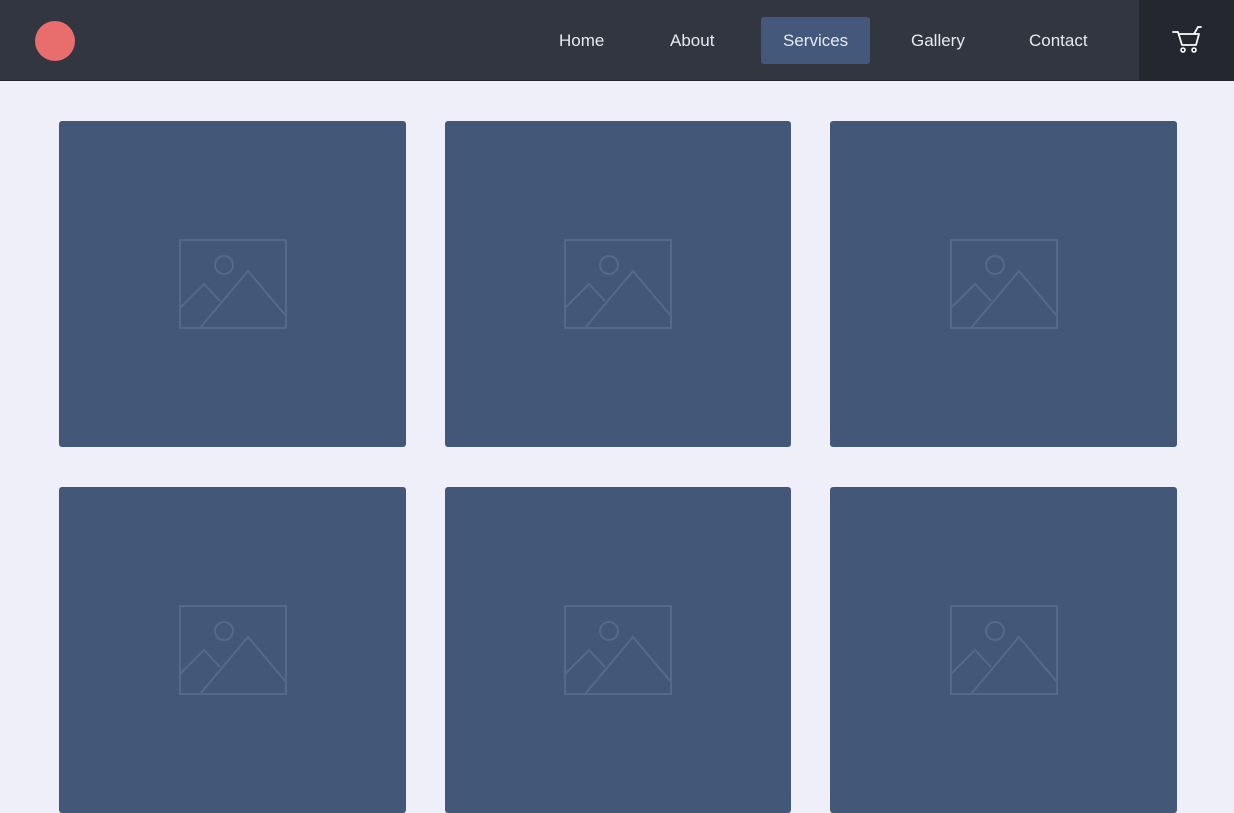  I want to click on top-navigation-bar: Home About Services Gallery Contact, so click(617, 40).